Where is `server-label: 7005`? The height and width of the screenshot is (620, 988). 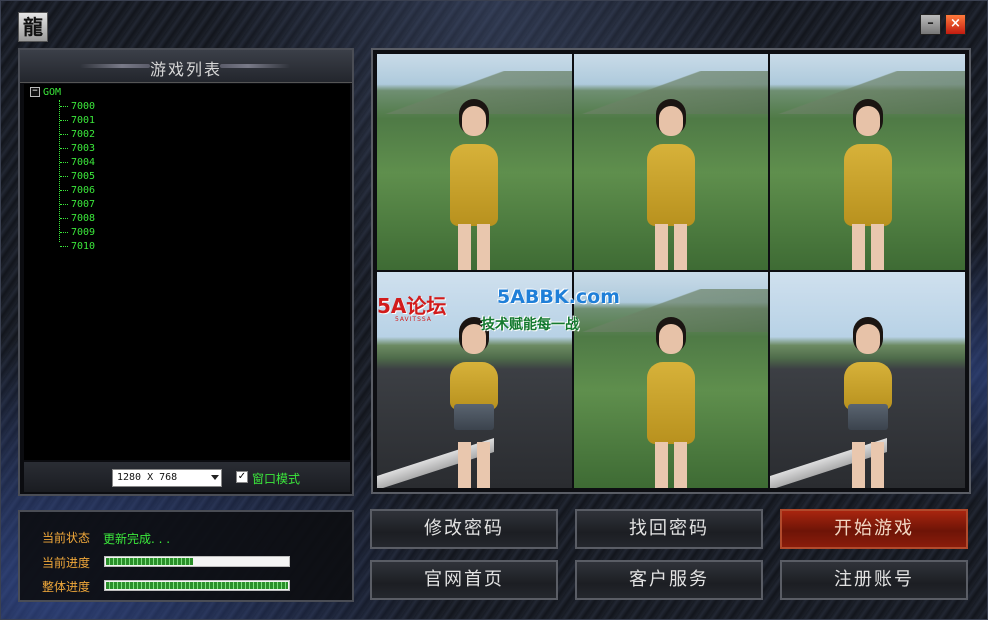 server-label: 7005 is located at coordinates (83, 176).